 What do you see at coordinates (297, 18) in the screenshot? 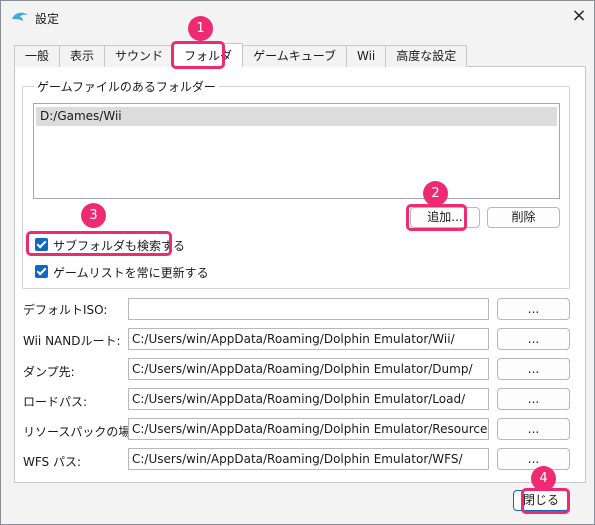
I see `title-bar: 設定 ×` at bounding box center [297, 18].